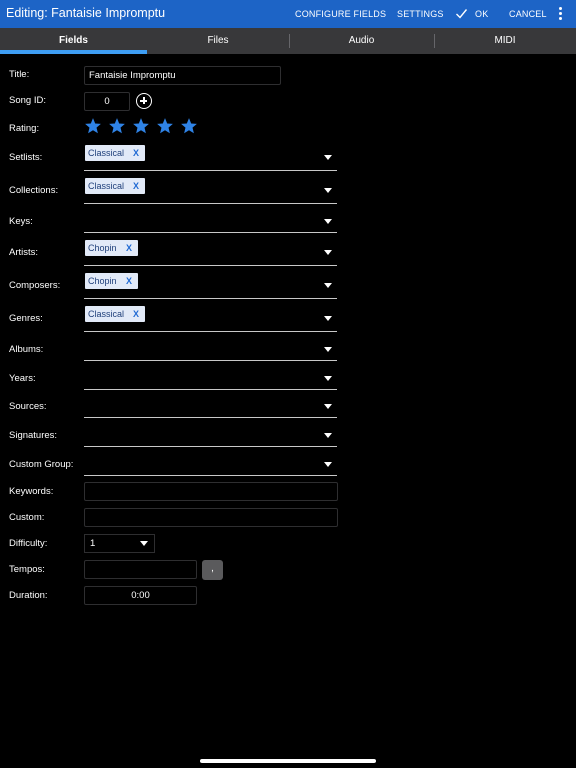 Image resolution: width=576 pixels, height=768 pixels. What do you see at coordinates (328, 435) in the screenshot?
I see `signatures-dropdown-icon` at bounding box center [328, 435].